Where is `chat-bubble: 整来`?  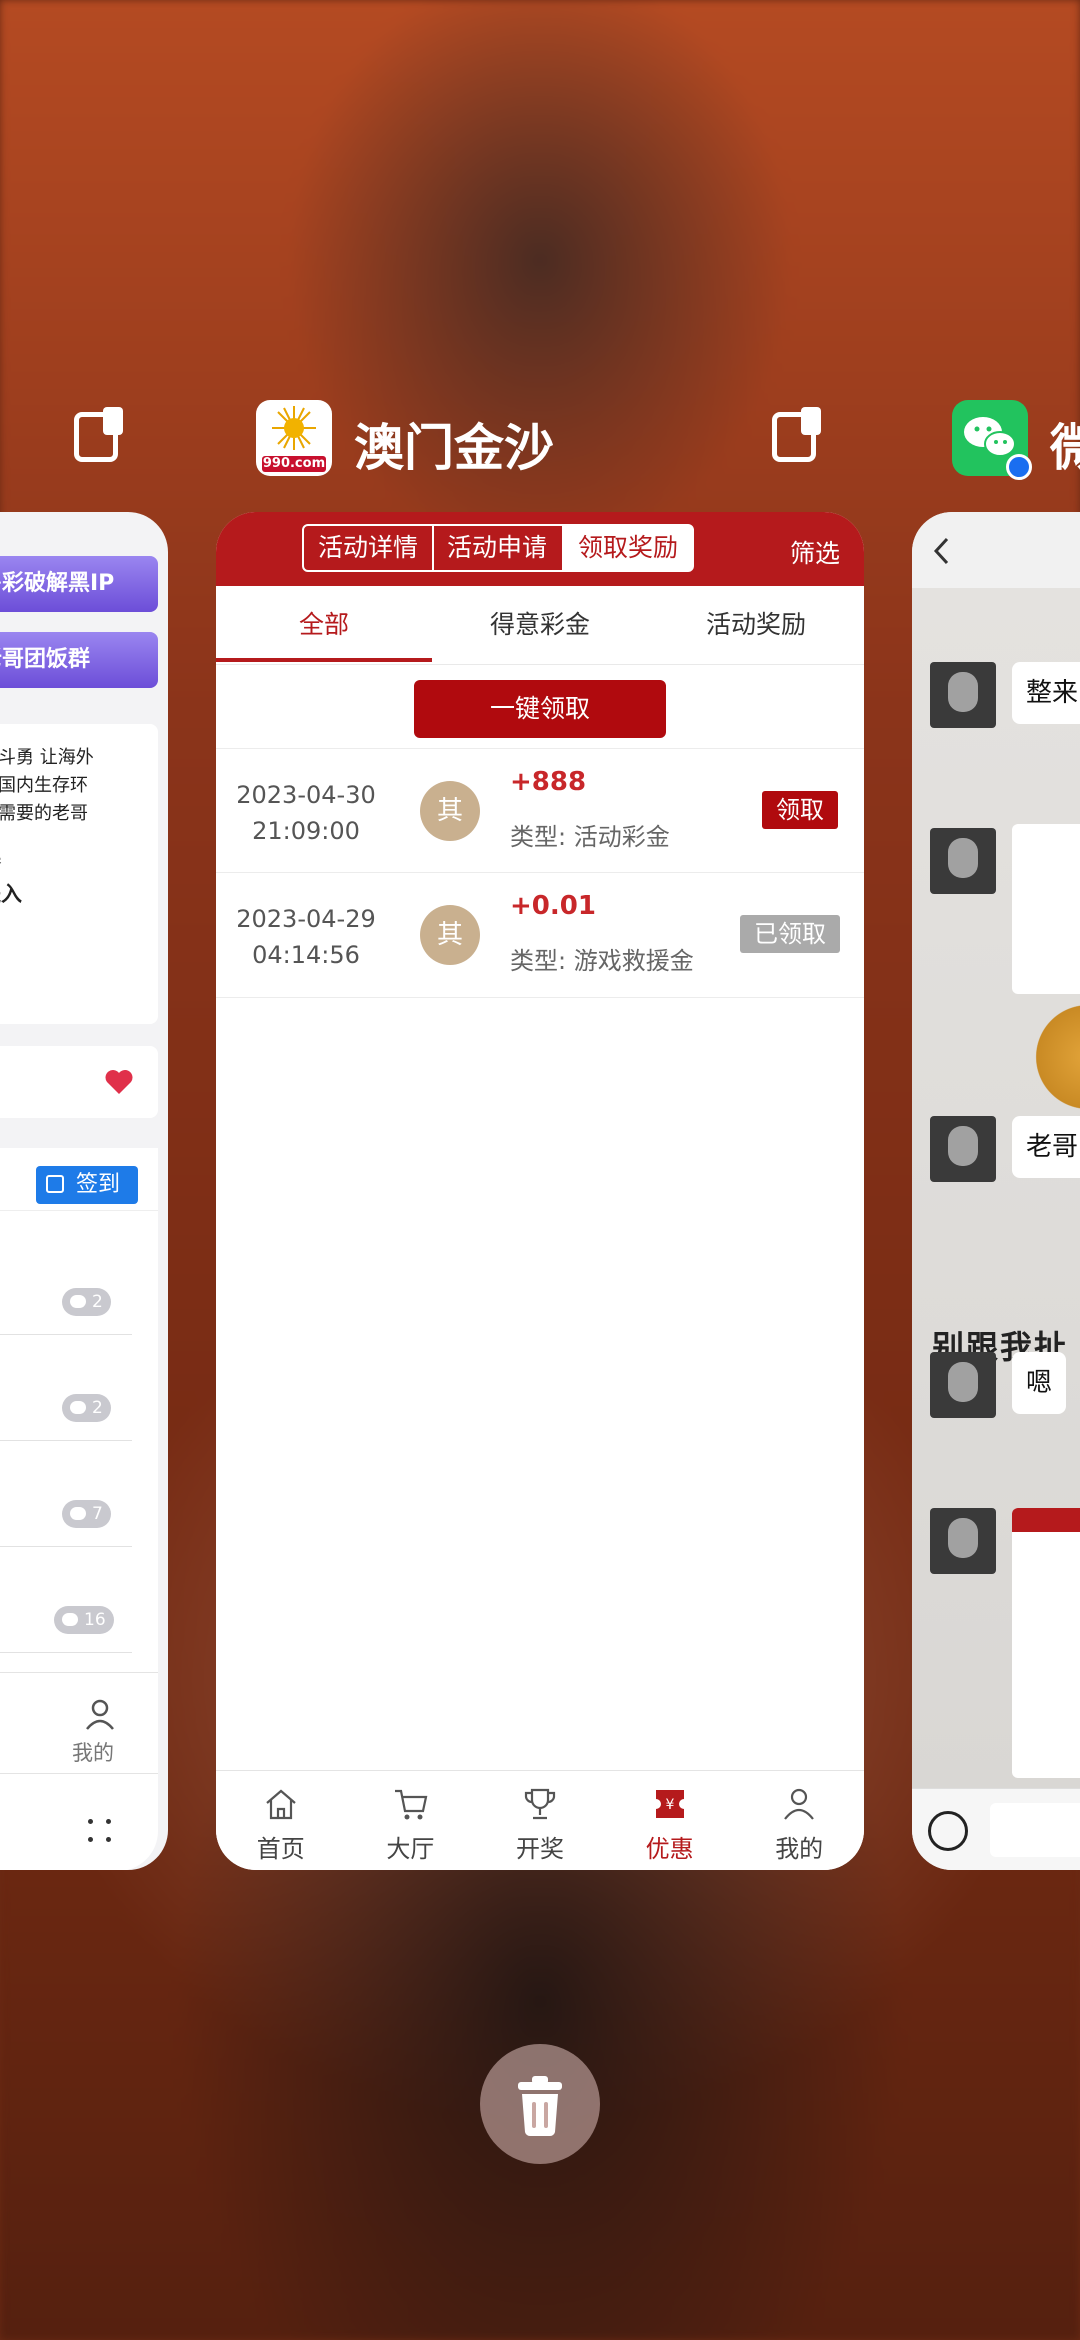 chat-bubble: 整来 is located at coordinates (1046, 693).